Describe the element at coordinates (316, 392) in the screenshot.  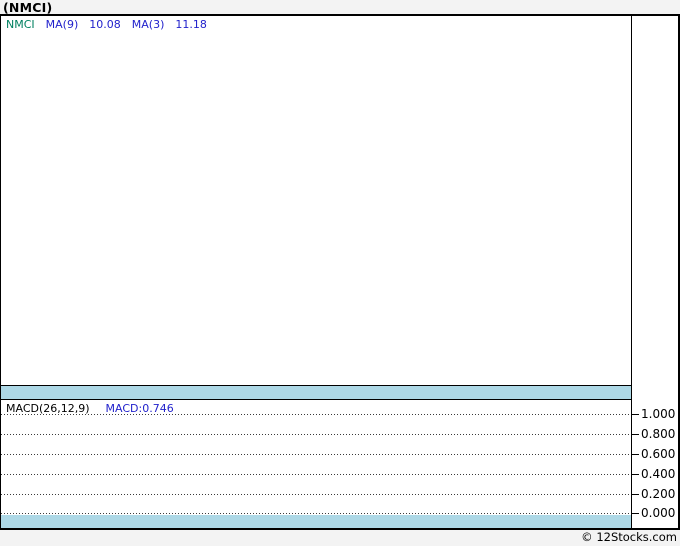
I see `upper-highlight-band` at that location.